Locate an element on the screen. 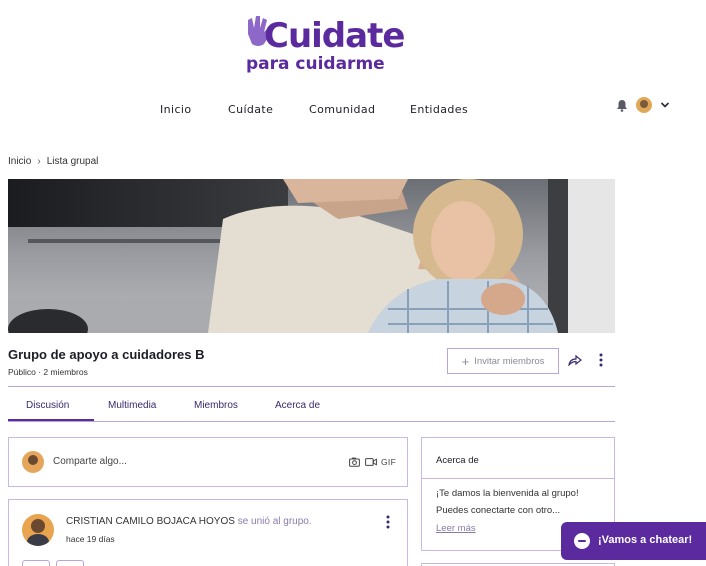 The image size is (706, 566). bell-icon is located at coordinates (622, 105).